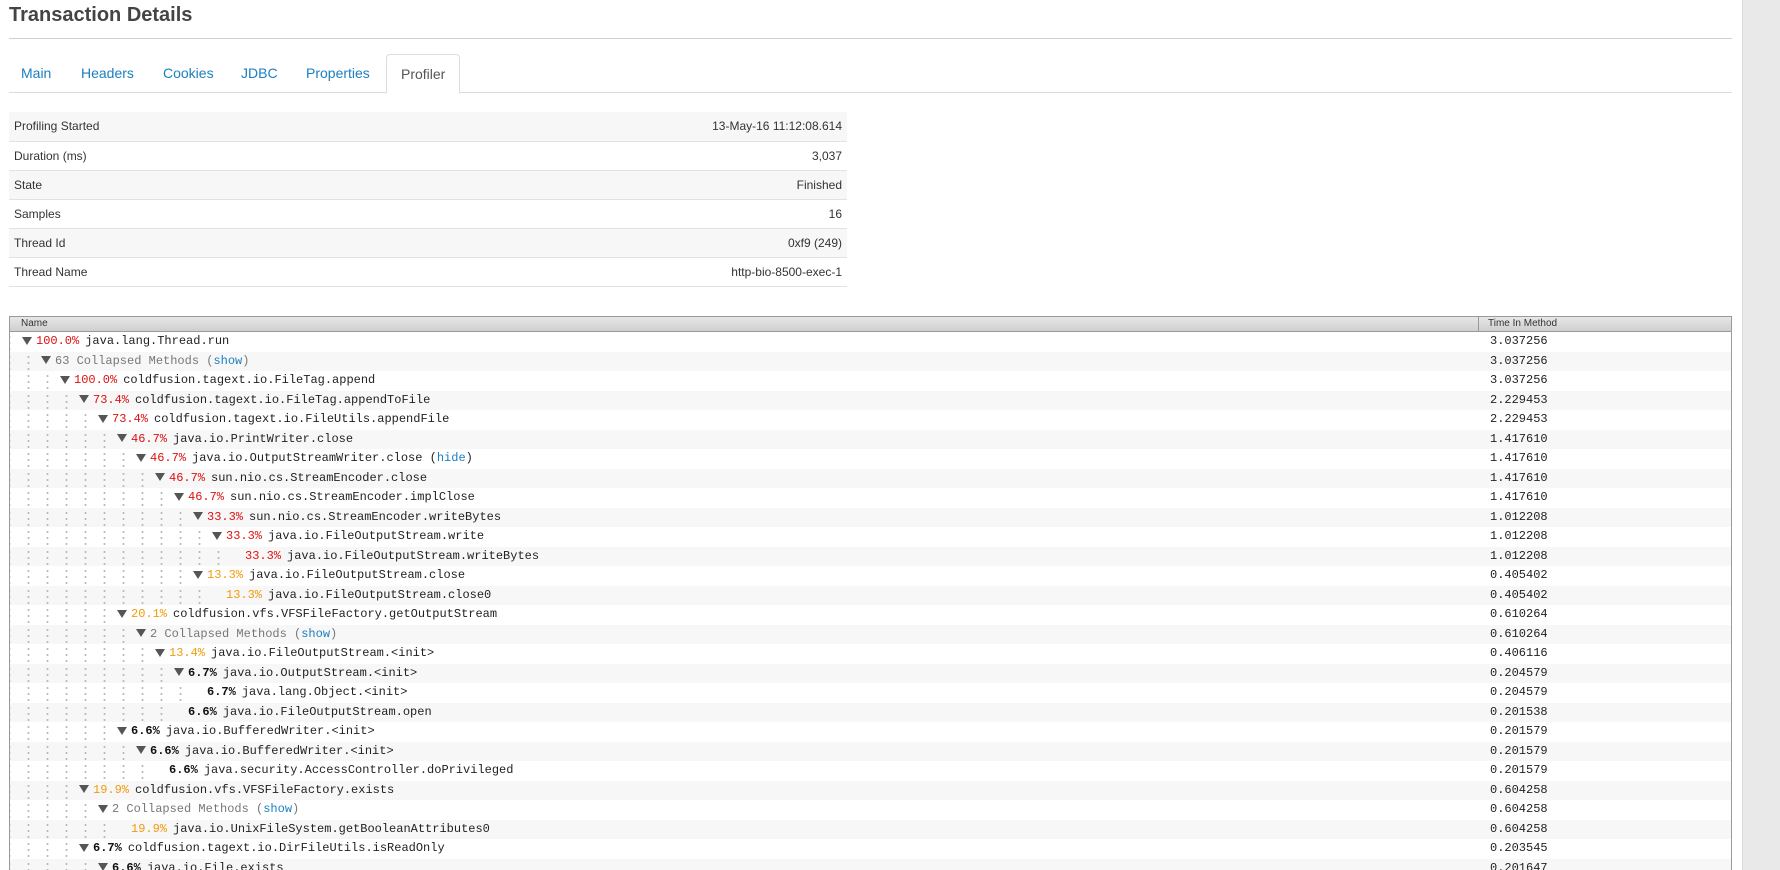 The image size is (1780, 870). What do you see at coordinates (348, 537) in the screenshot?
I see `tree-name-cell: 33.3% java.io.FileOutputStream.write` at bounding box center [348, 537].